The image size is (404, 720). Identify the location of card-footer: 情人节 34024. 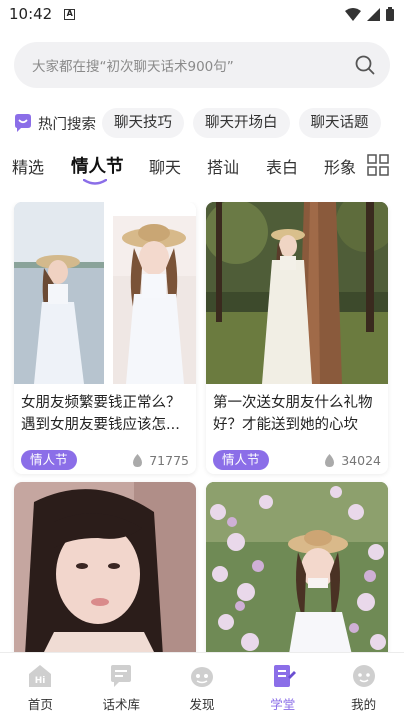
(297, 457).